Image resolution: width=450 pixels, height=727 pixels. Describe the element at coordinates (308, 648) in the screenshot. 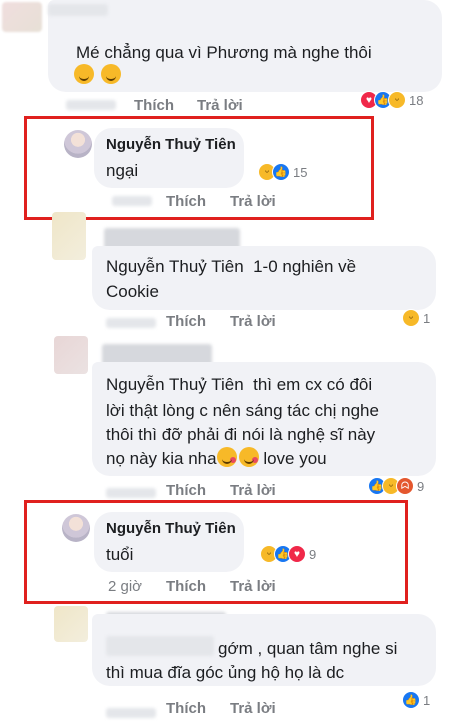

I see `comment-text: gớm , quan tâm nghe si` at that location.